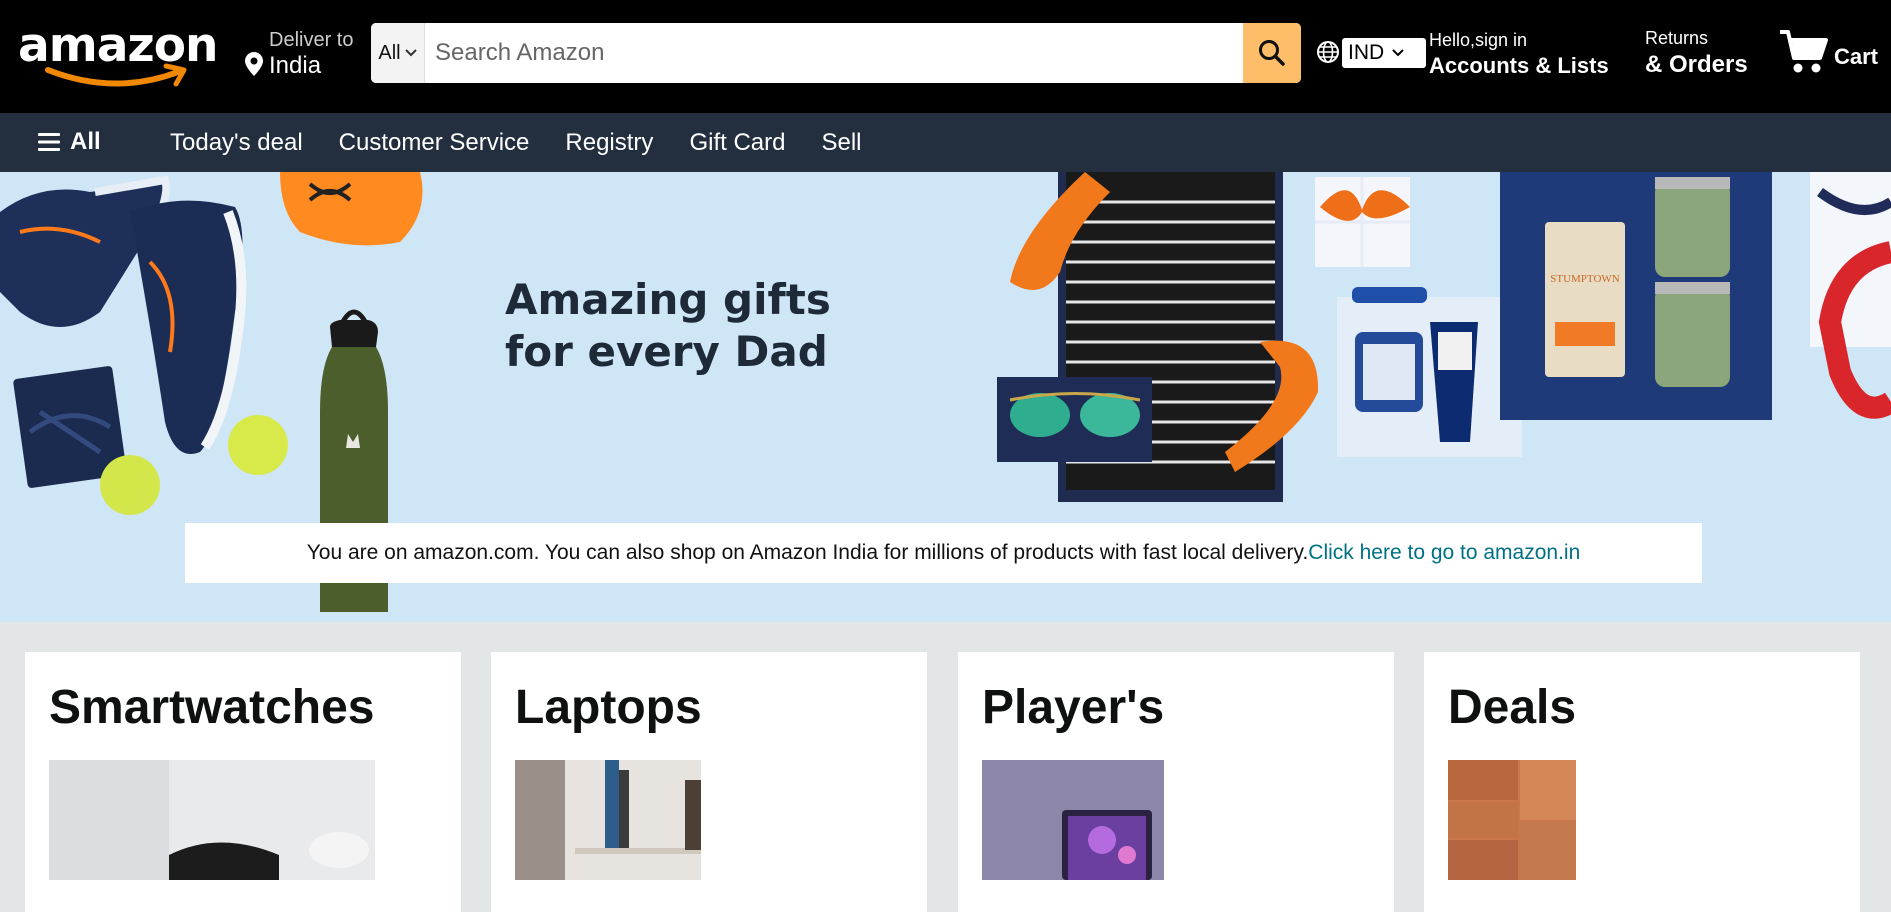 This screenshot has width=1891, height=912. I want to click on cart-button: Cart, so click(1828, 52).